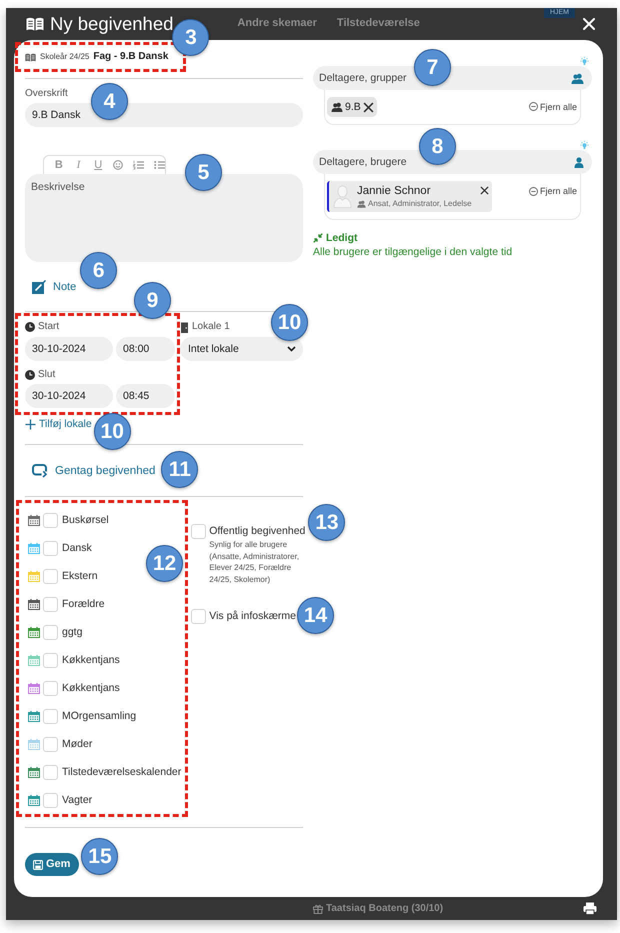 This screenshot has width=620, height=933. Describe the element at coordinates (83, 604) in the screenshot. I see `checkbox-label: Forældre` at that location.